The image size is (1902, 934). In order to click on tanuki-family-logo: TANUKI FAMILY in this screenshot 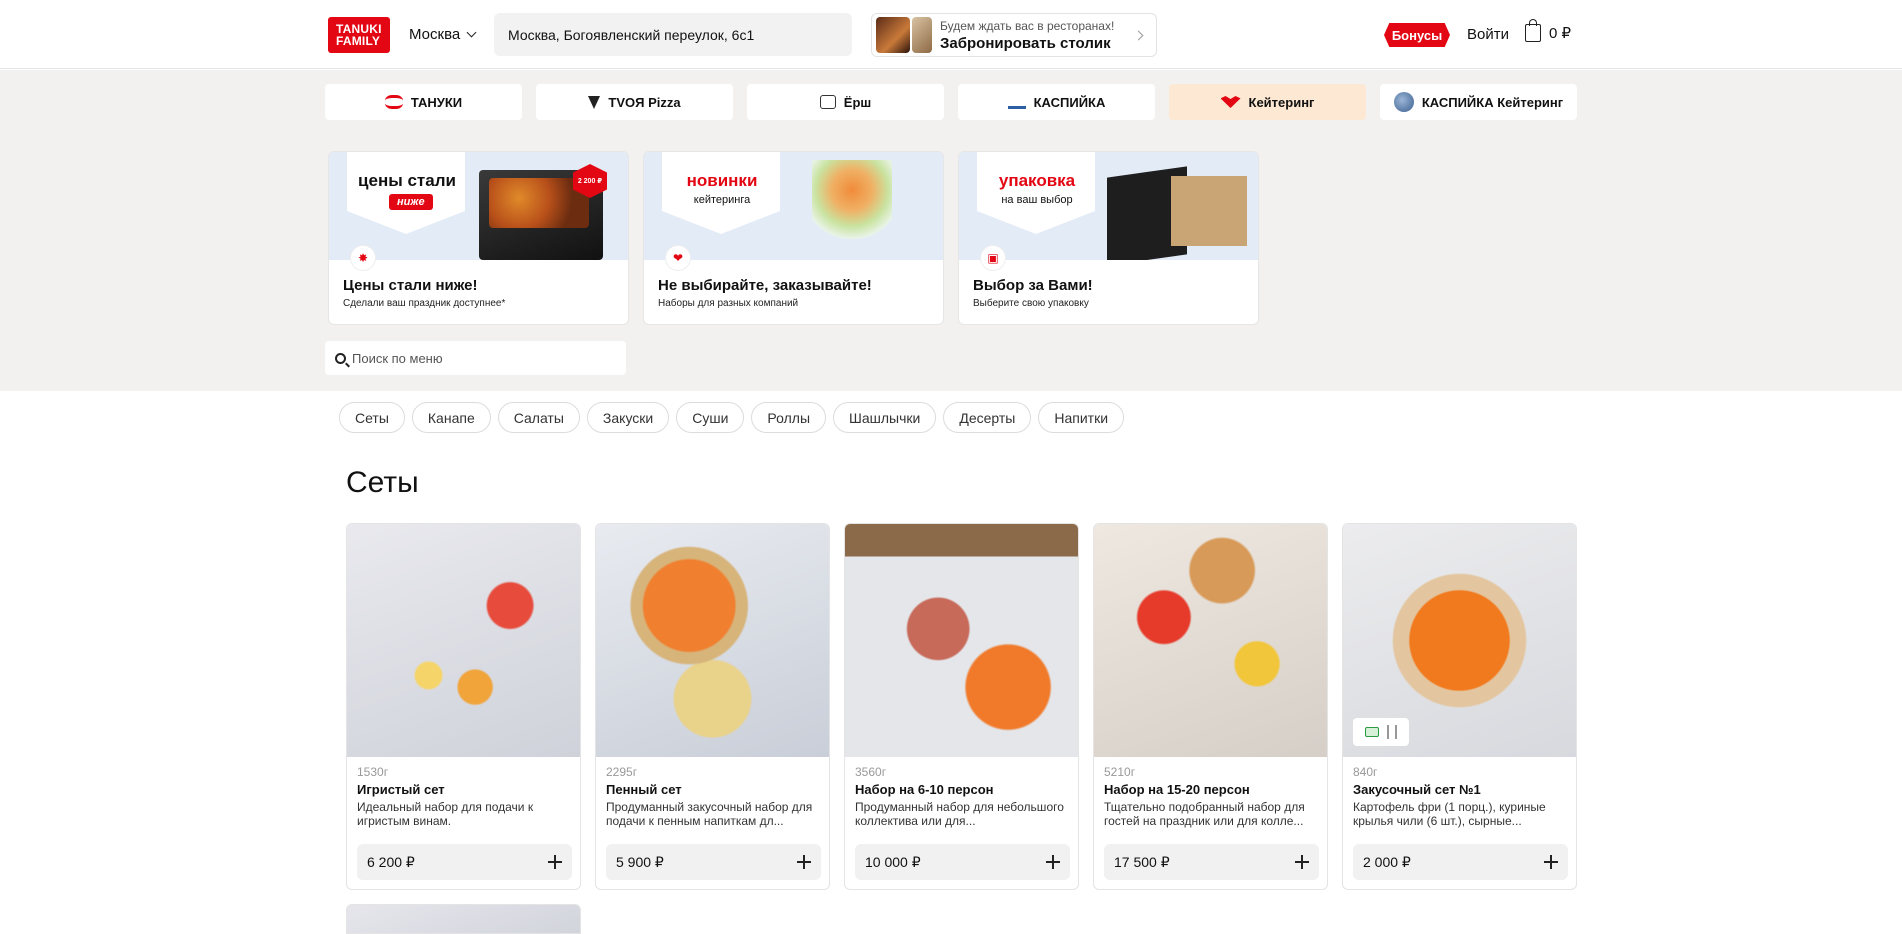, I will do `click(359, 35)`.